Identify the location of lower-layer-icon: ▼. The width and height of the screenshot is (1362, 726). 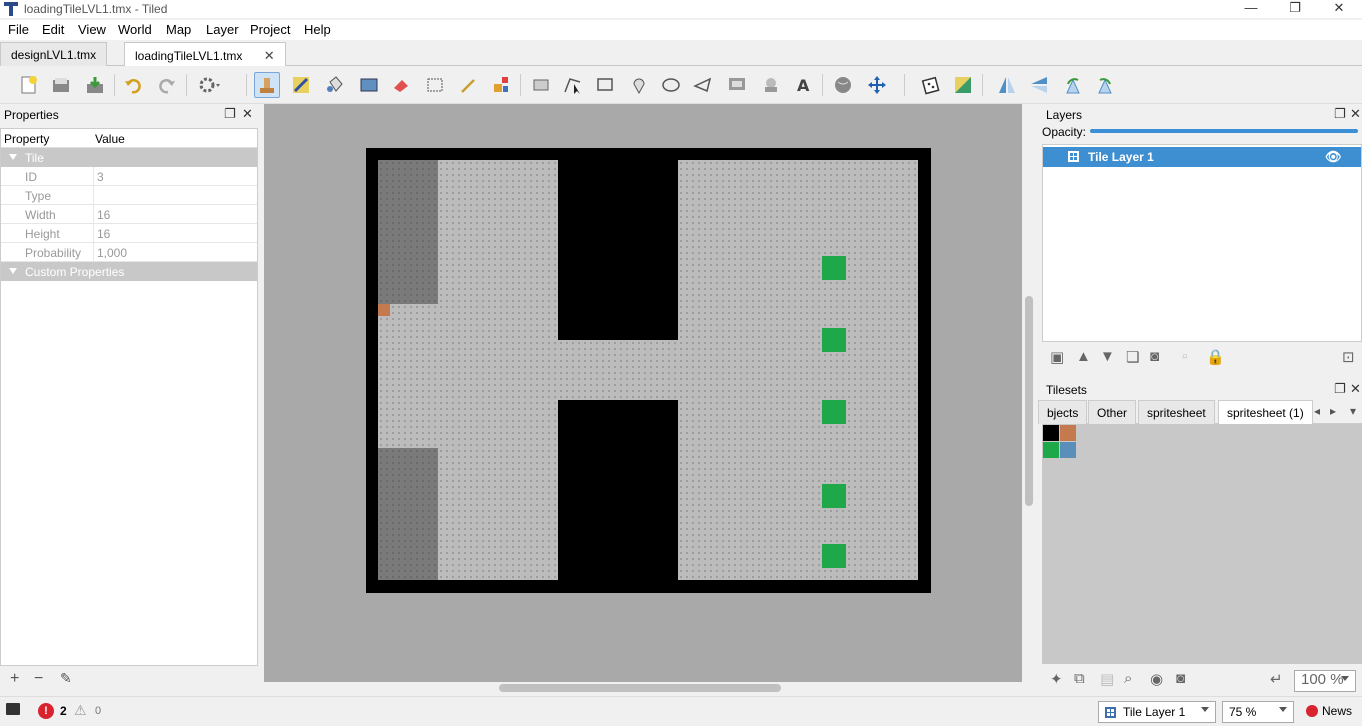
(1107, 356).